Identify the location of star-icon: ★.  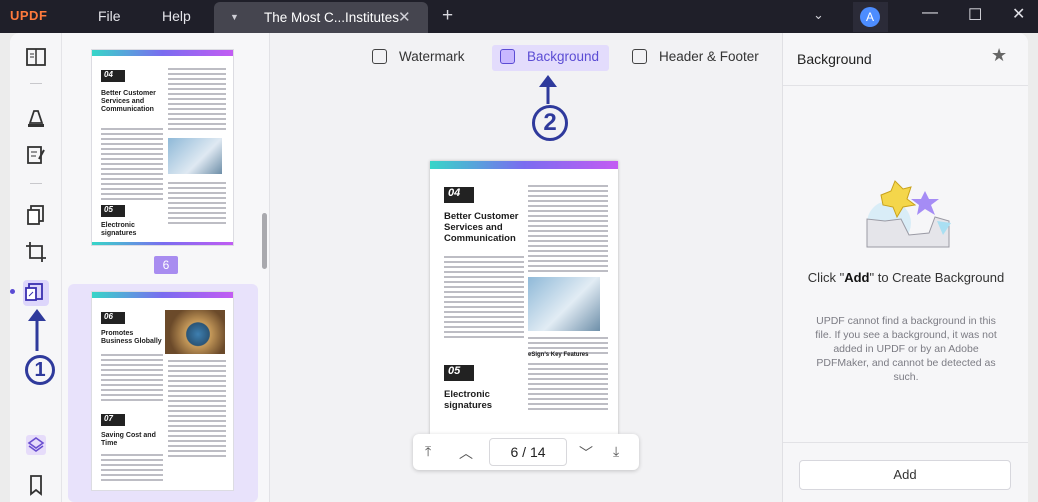
(999, 55).